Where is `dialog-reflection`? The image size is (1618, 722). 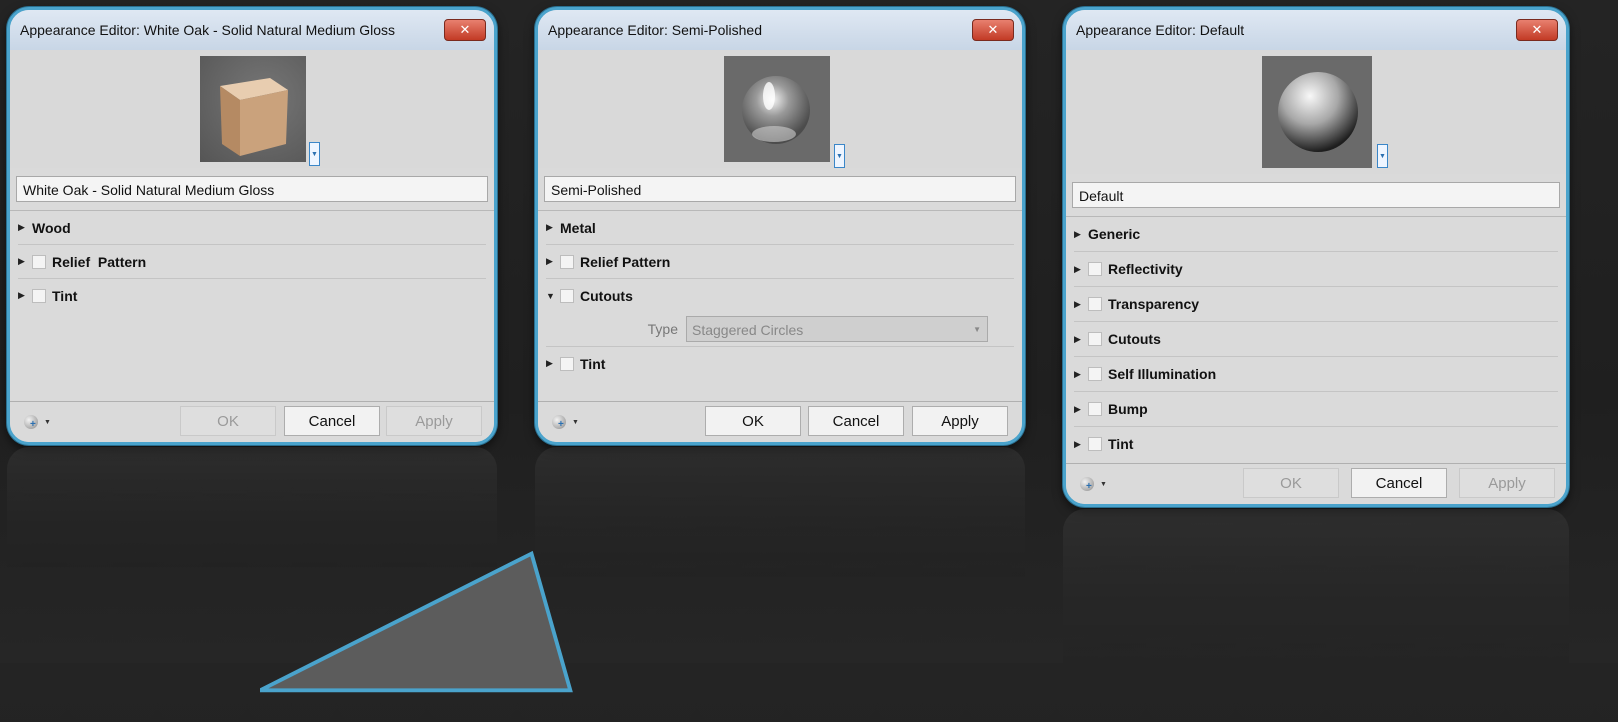
dialog-reflection is located at coordinates (780, 512).